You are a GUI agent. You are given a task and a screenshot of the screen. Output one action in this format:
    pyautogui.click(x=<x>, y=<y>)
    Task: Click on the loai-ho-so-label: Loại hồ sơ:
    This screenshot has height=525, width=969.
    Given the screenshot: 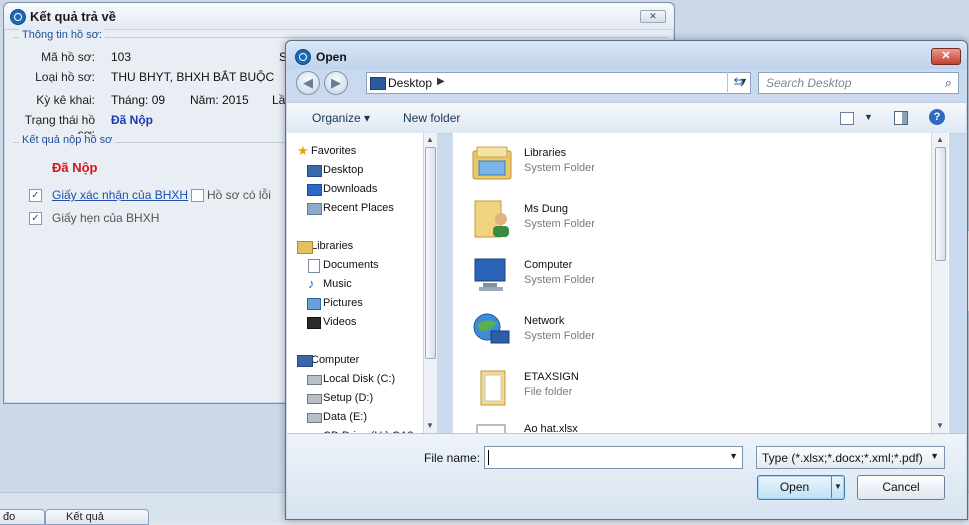 What is the action you would take?
    pyautogui.click(x=65, y=77)
    